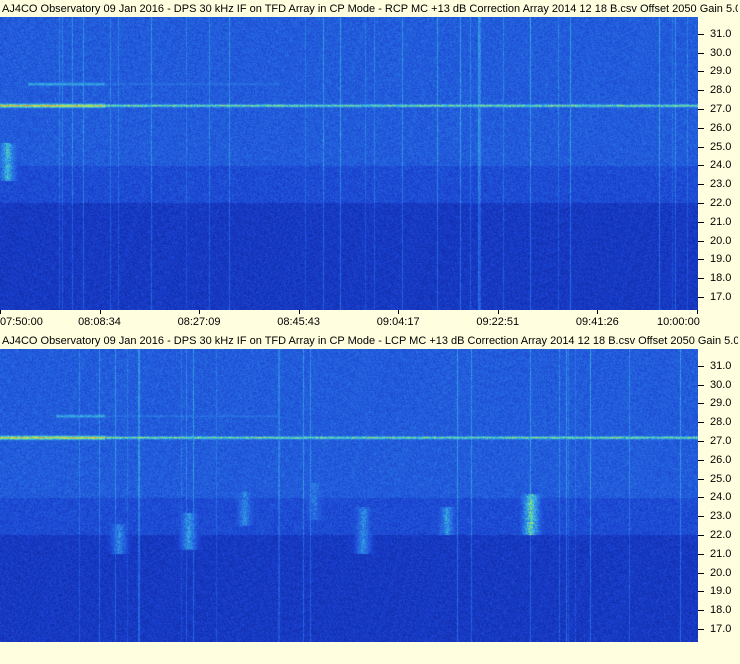 The height and width of the screenshot is (664, 740). Describe the element at coordinates (498, 322) in the screenshot. I see `x-tick-label: 09:22:51` at that location.